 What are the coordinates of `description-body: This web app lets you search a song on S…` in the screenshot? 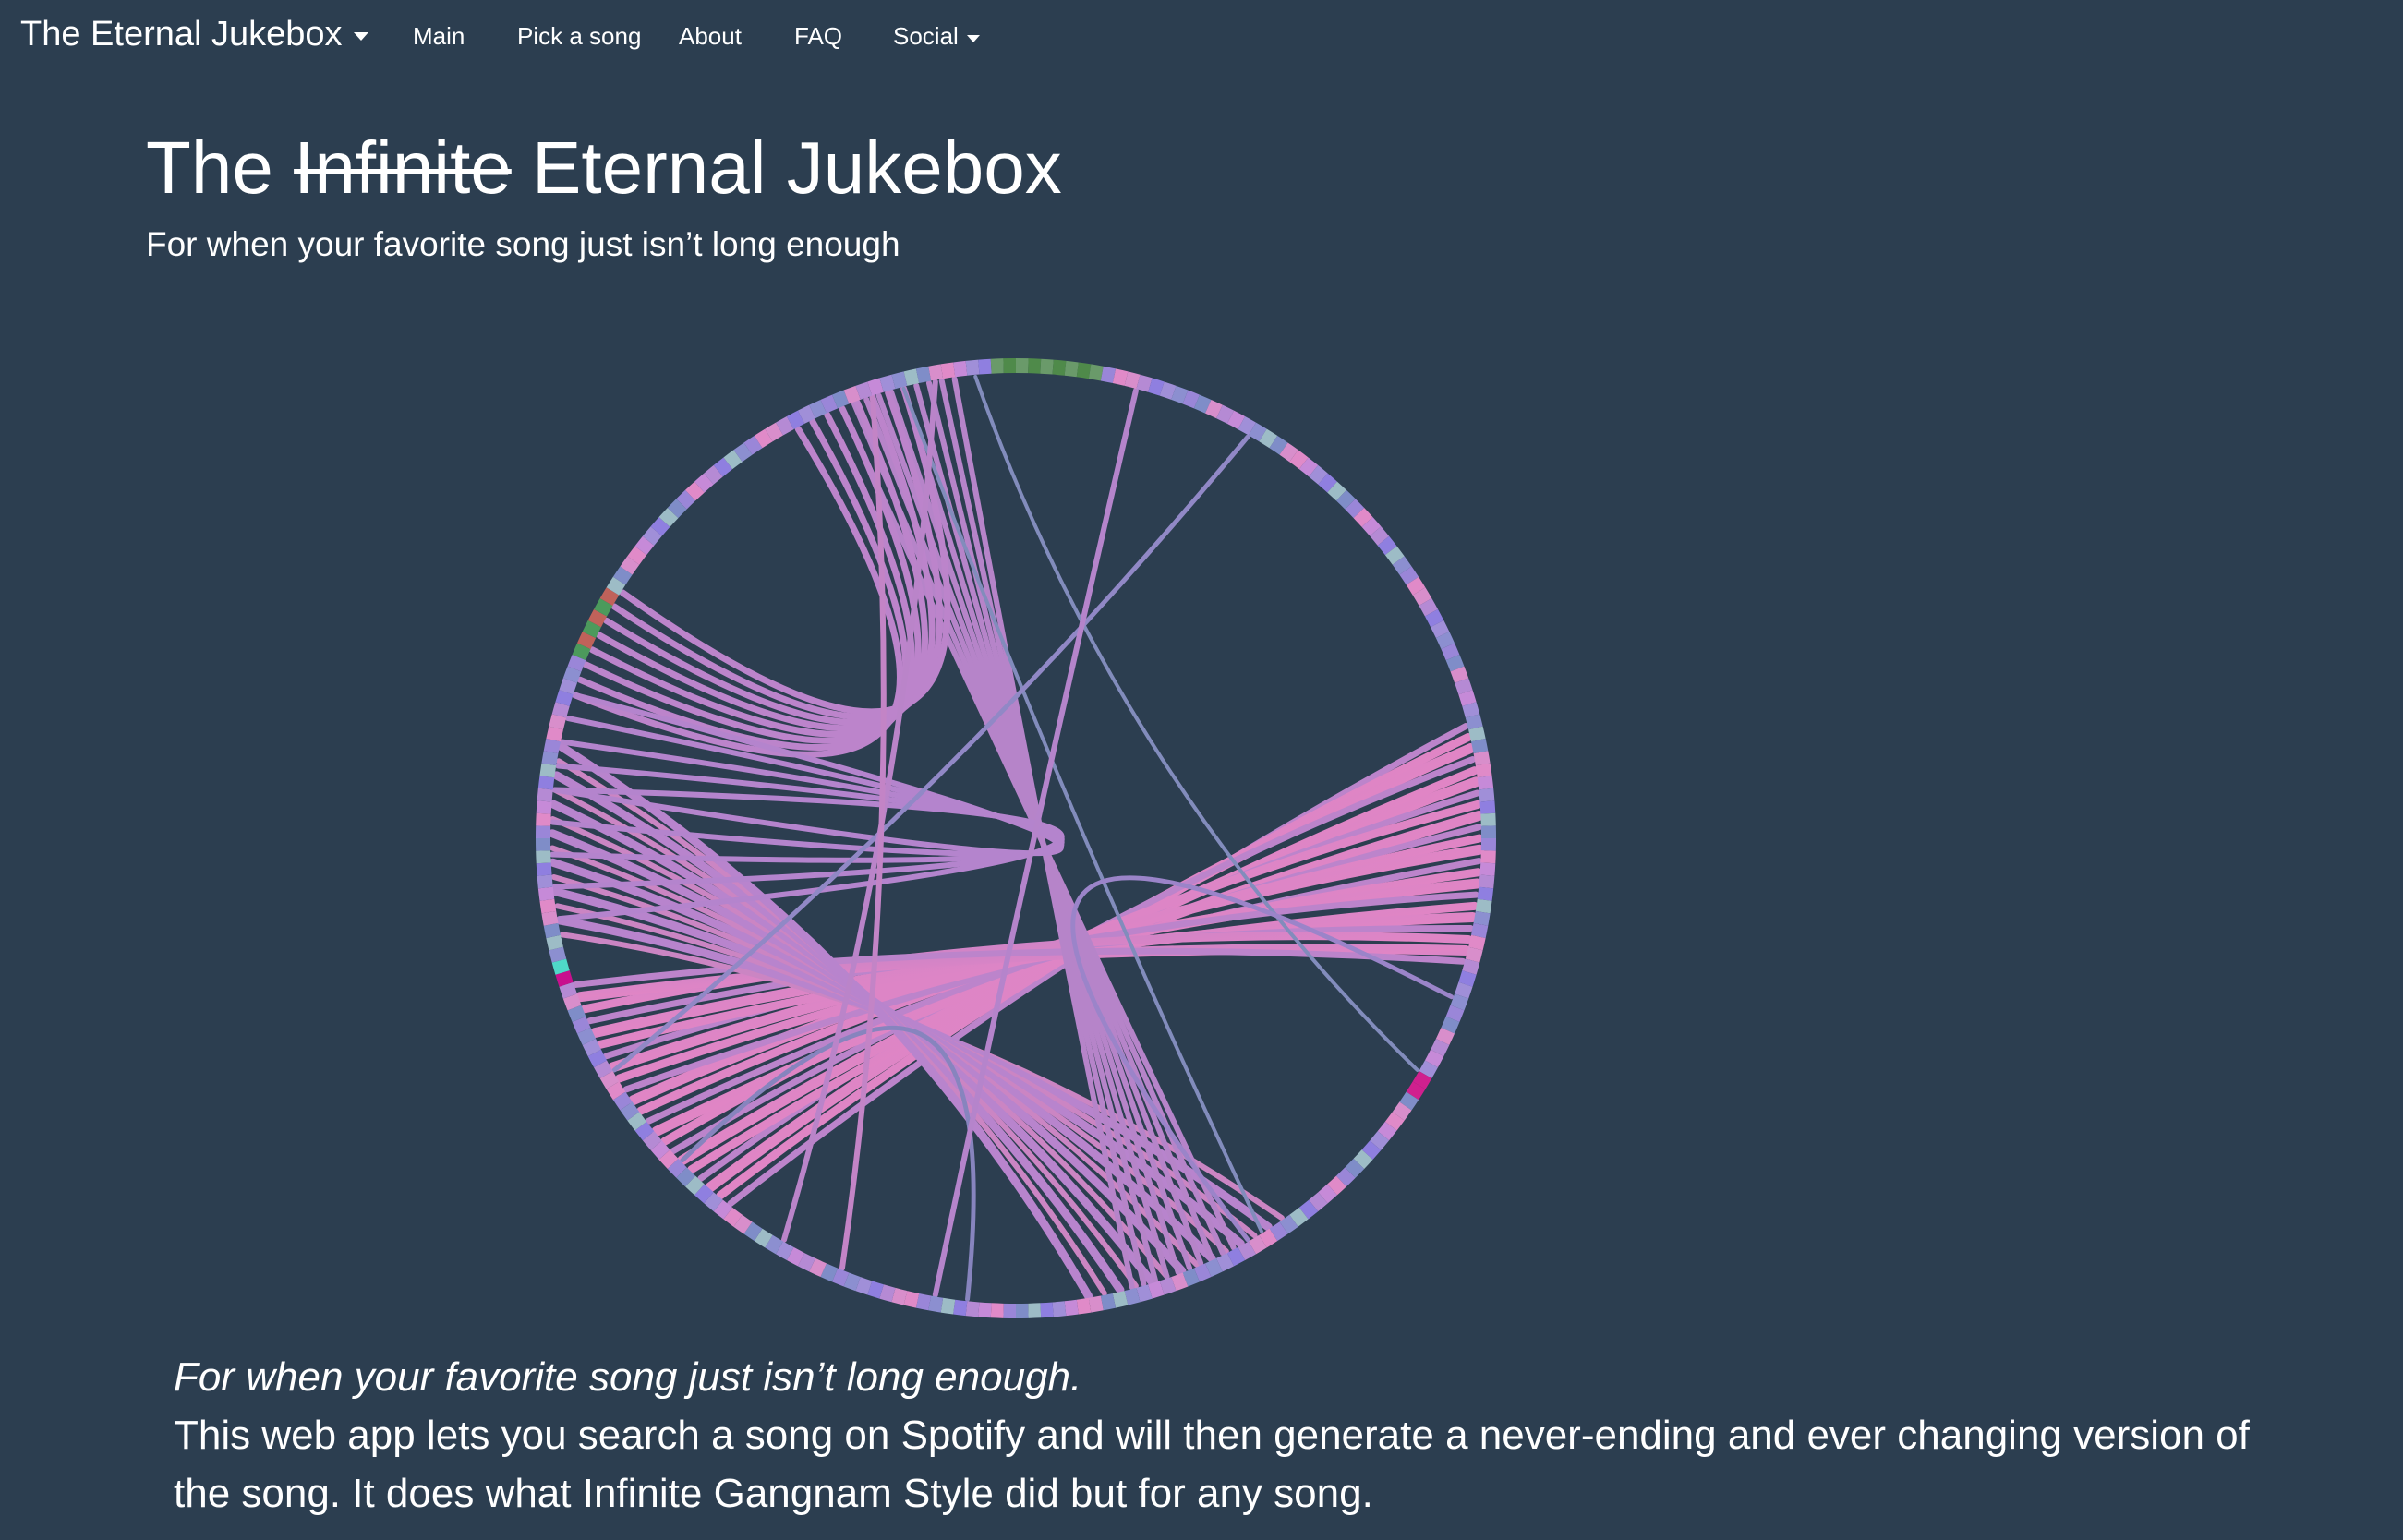 It's located at (1212, 1465).